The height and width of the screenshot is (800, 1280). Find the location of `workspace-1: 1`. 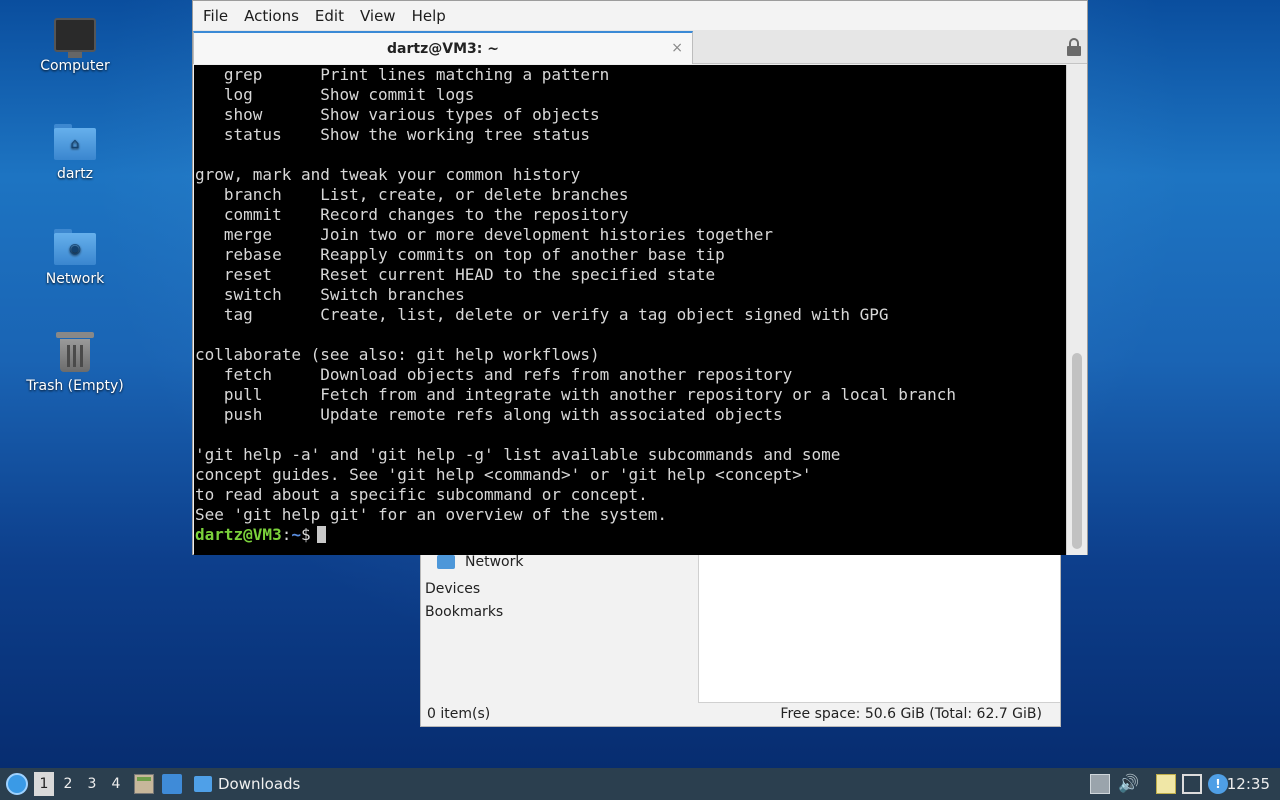

workspace-1: 1 is located at coordinates (44, 784).